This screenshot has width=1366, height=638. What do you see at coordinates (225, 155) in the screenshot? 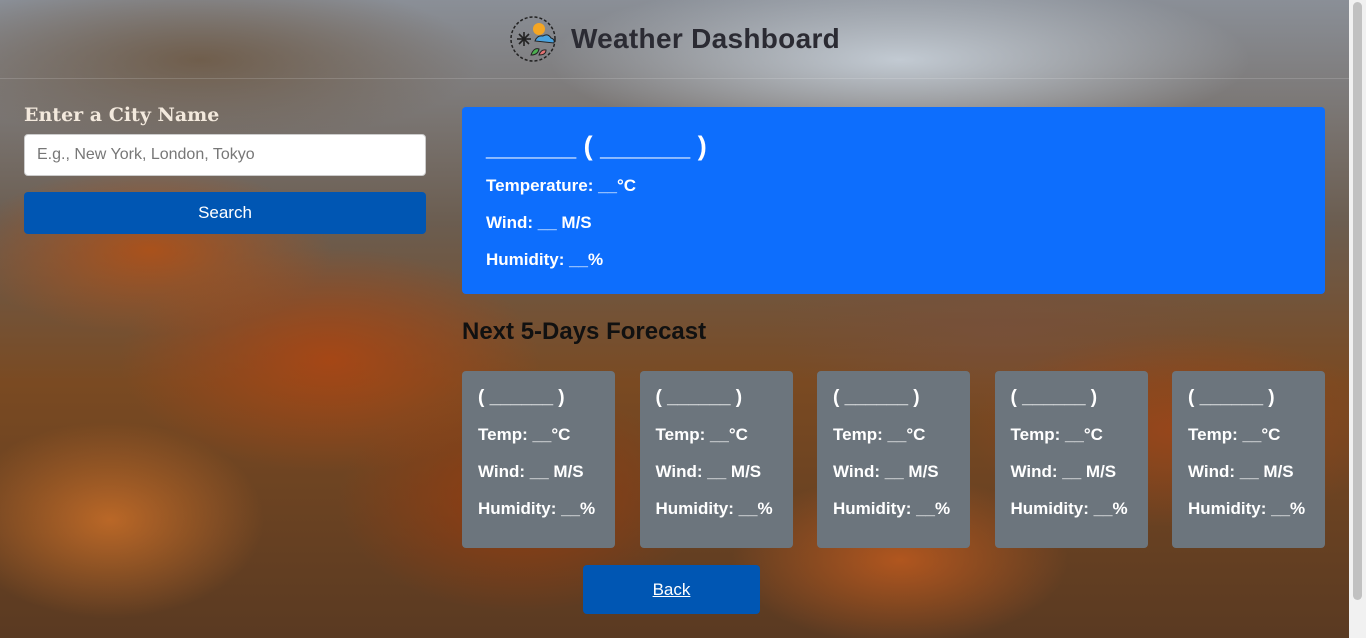
I see `city-search-input` at bounding box center [225, 155].